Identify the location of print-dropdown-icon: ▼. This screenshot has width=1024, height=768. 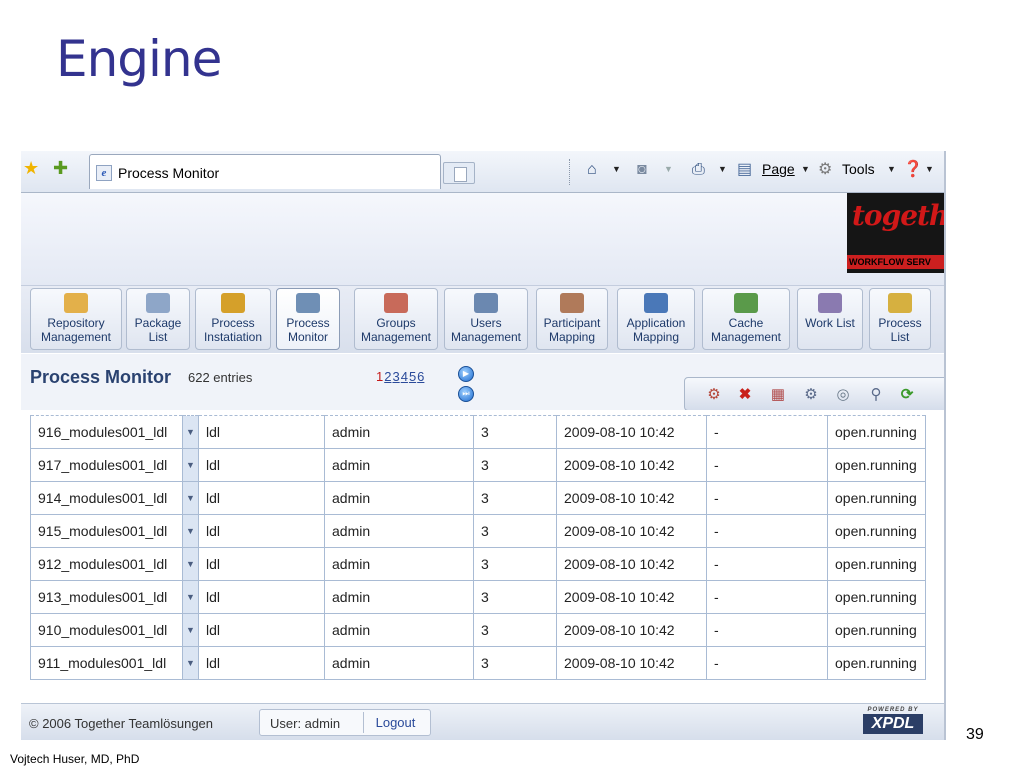
(722, 169).